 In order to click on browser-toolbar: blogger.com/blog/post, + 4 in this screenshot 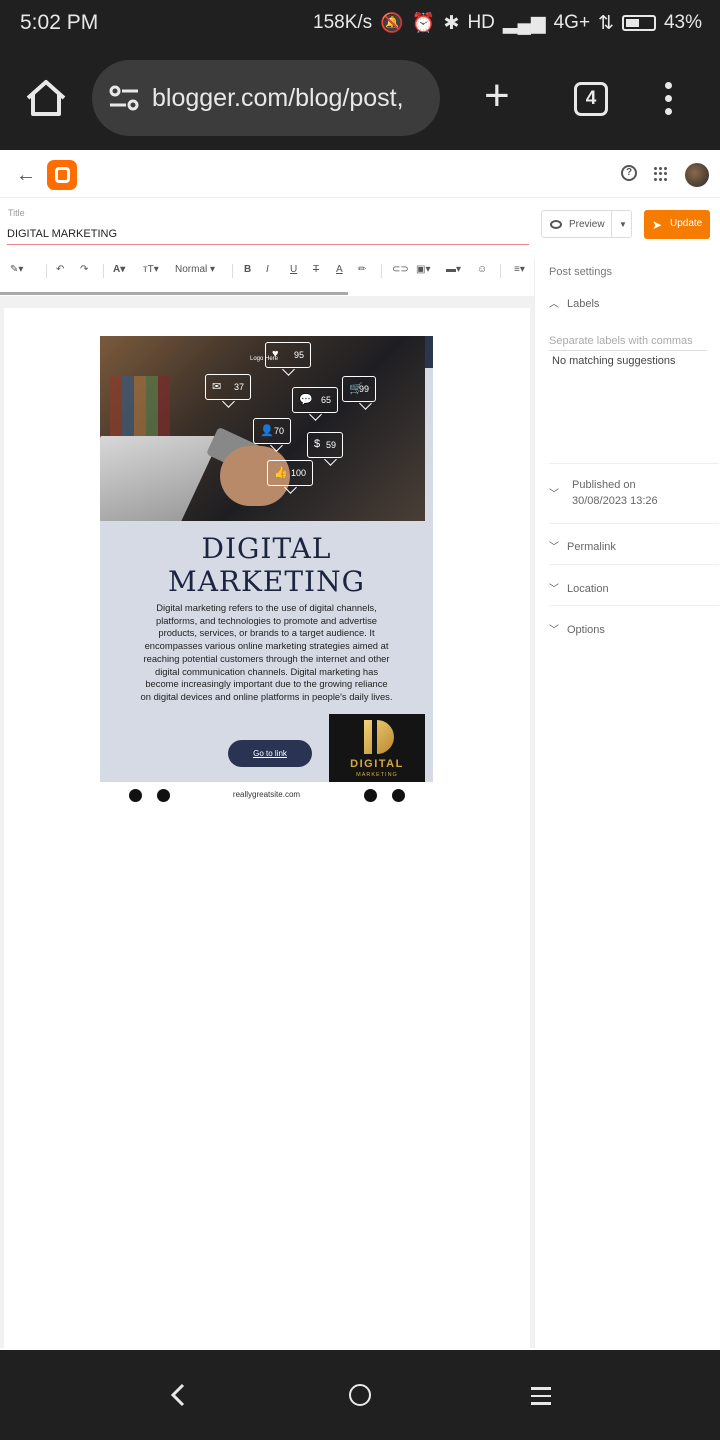, I will do `click(360, 98)`.